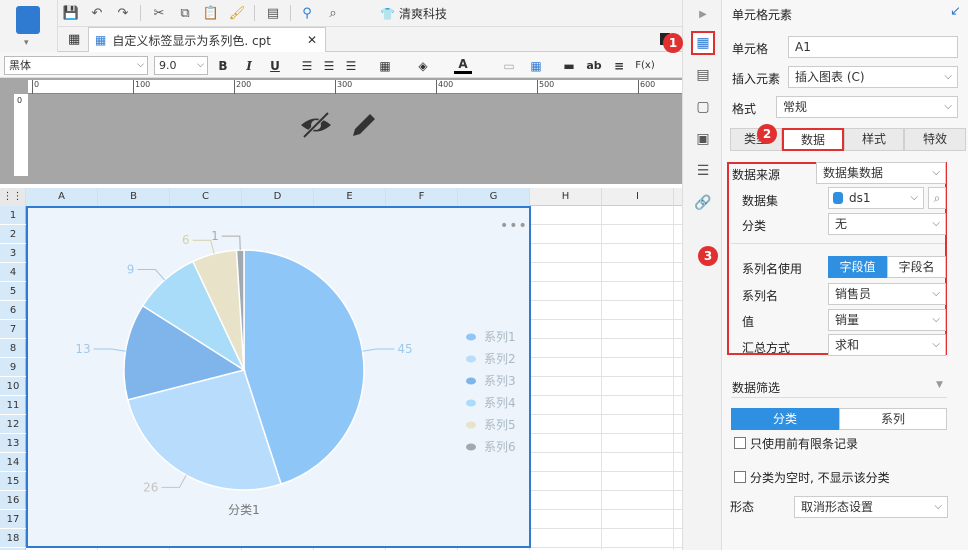 The height and width of the screenshot is (550, 968). What do you see at coordinates (206, 197) in the screenshot?
I see `column-header-c: C` at bounding box center [206, 197].